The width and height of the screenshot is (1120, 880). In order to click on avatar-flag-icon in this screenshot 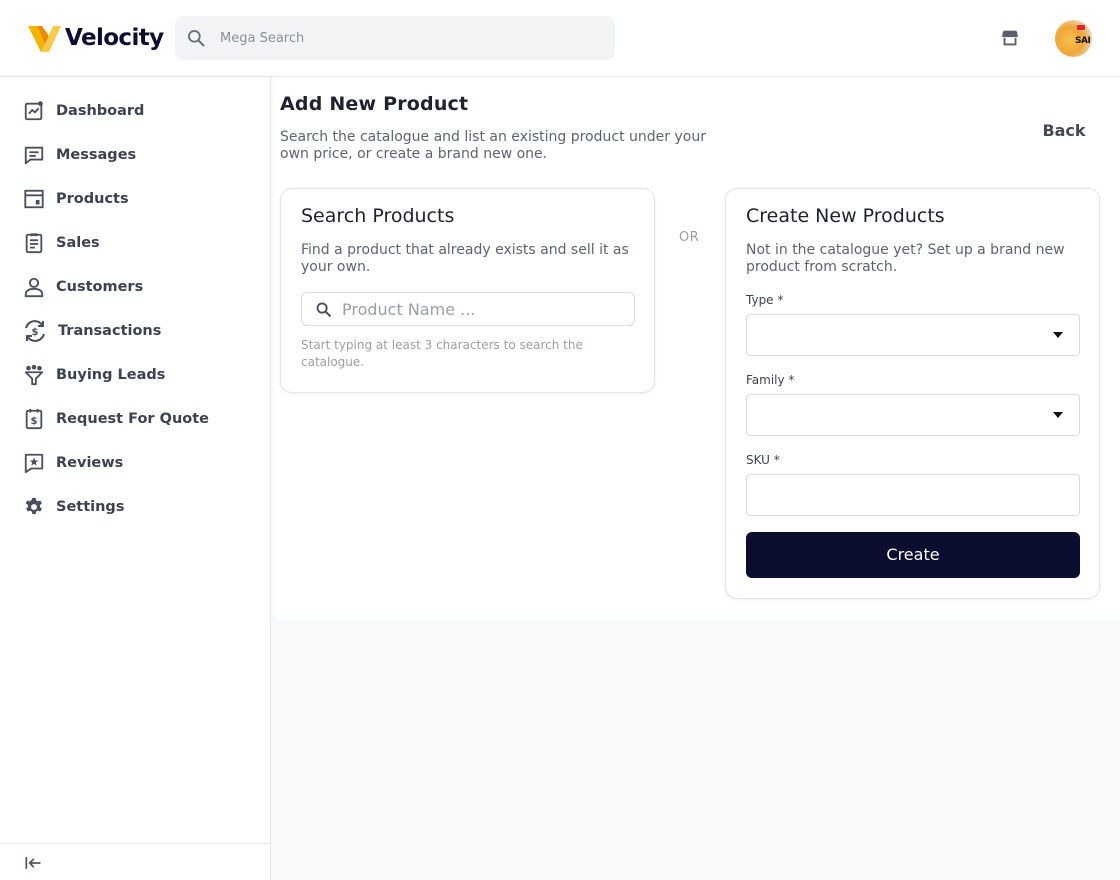, I will do `click(1081, 27)`.